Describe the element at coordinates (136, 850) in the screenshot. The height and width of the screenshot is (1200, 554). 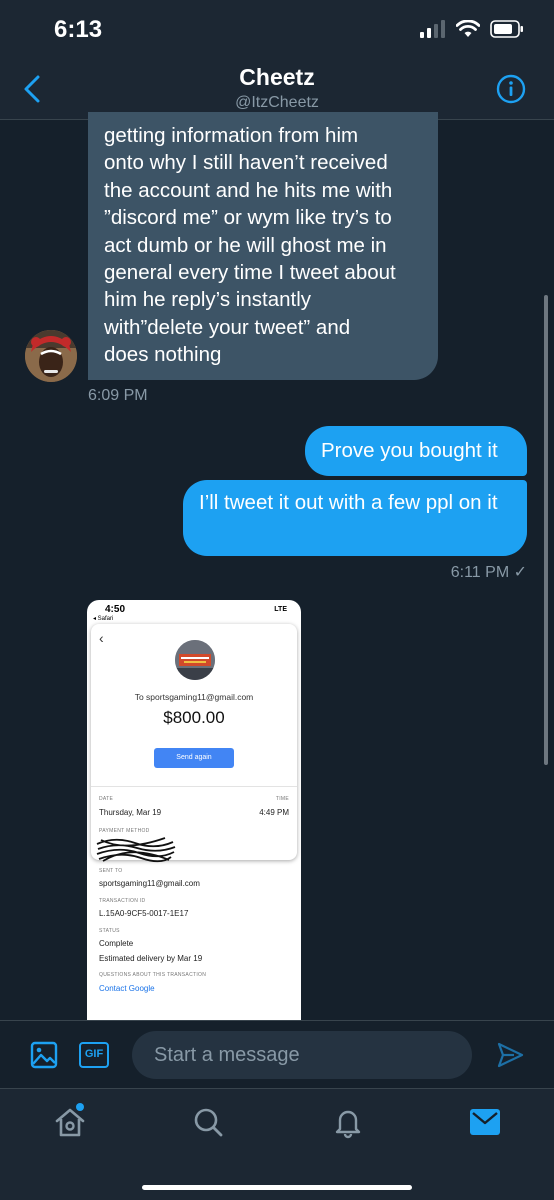
I see `scribble-redaction` at that location.